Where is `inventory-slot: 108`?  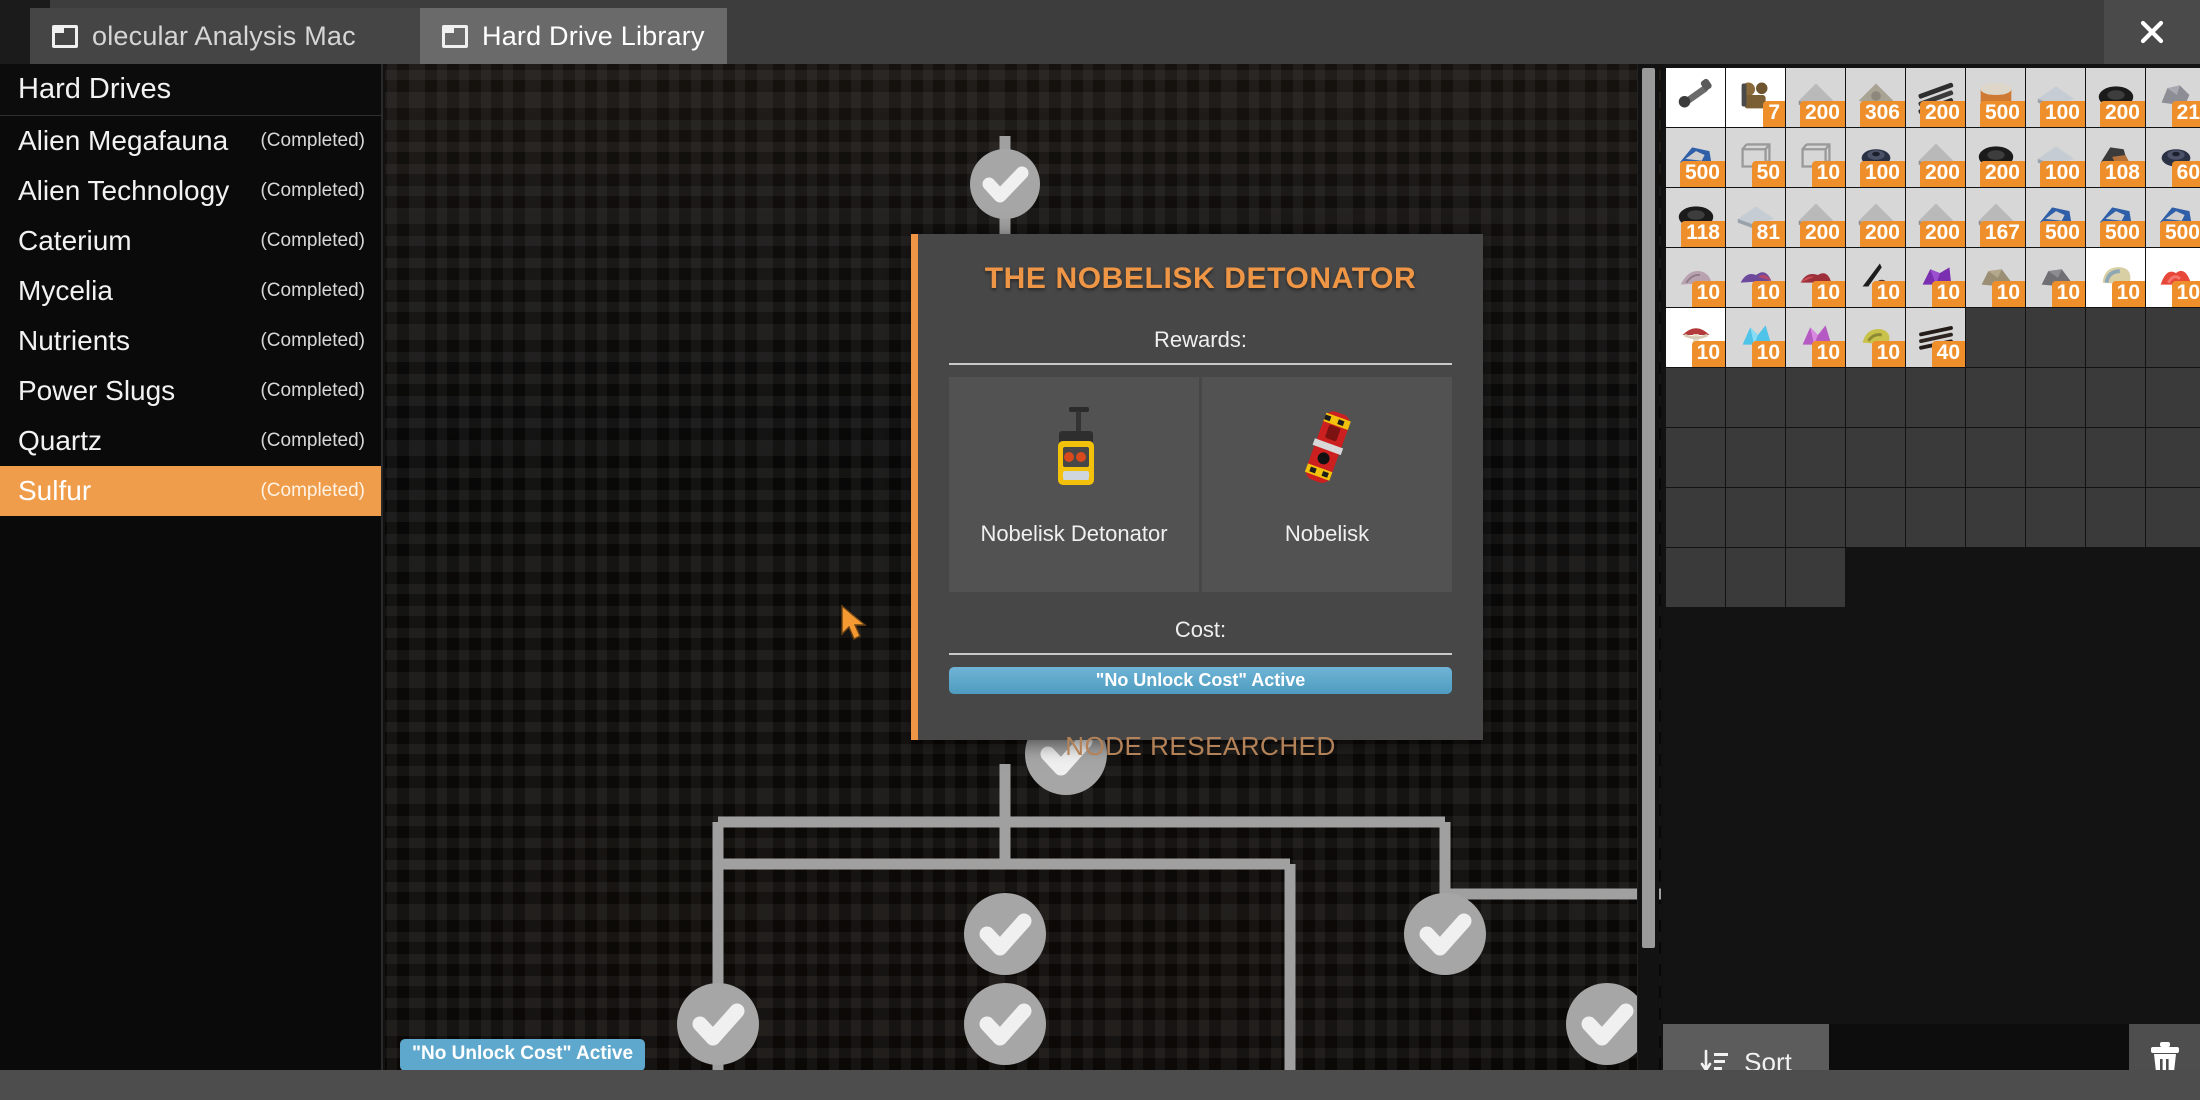 inventory-slot: 108 is located at coordinates (2115, 157).